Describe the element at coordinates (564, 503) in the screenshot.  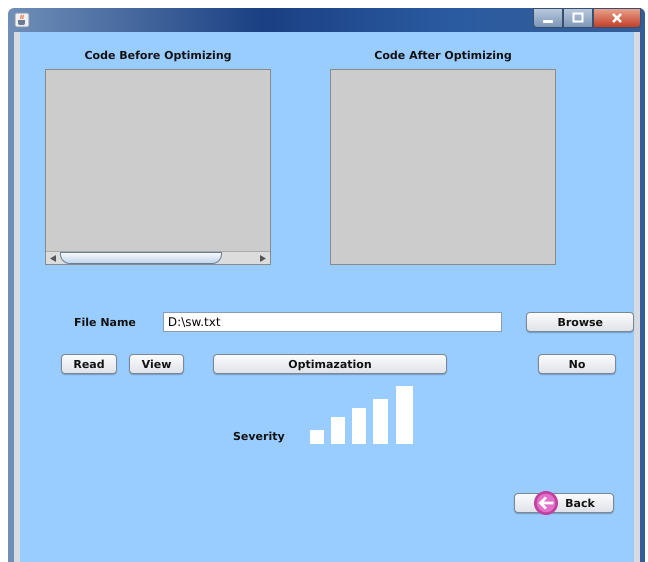
I see `back-button: Back` at that location.